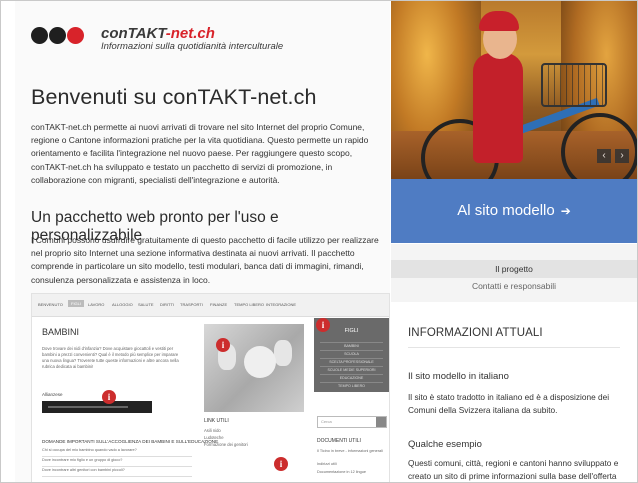  I want to click on sign-in-icon: ➔, so click(565, 211).